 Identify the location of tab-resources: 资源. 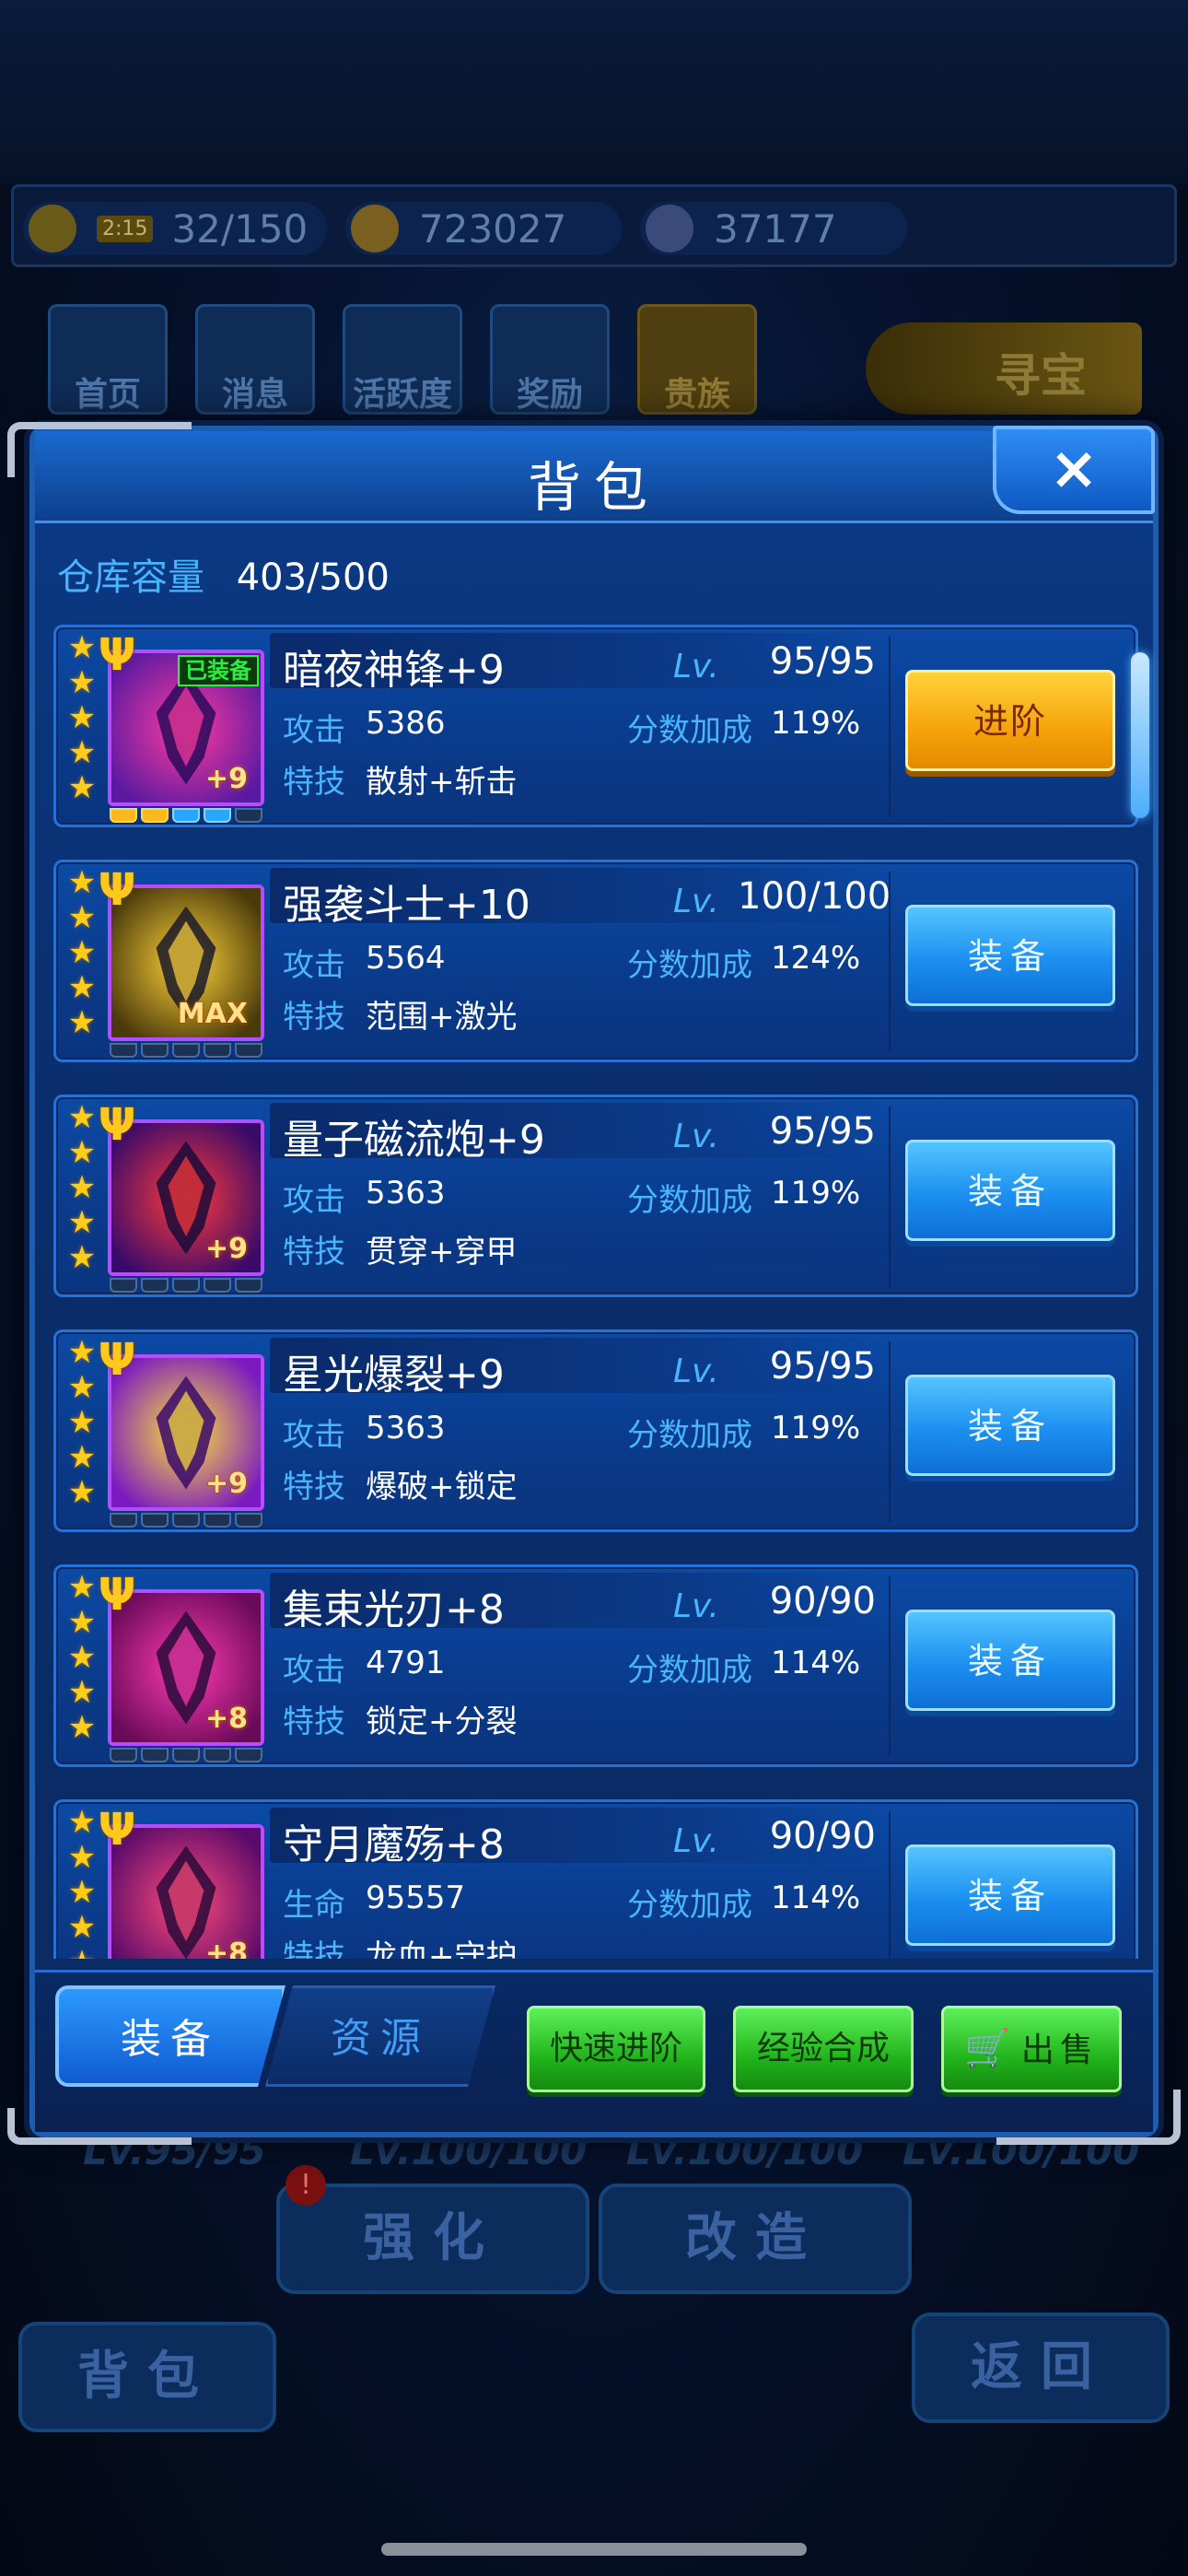
(380, 2036).